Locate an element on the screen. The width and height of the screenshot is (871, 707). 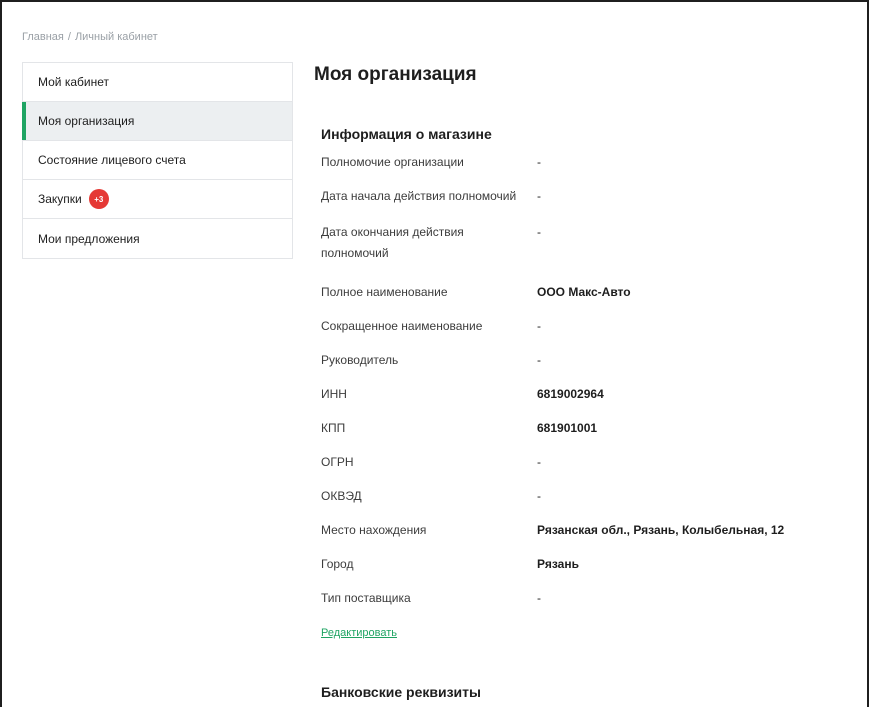
sidebar-item-account-status: Состояние лицевого счета is located at coordinates (157, 160).